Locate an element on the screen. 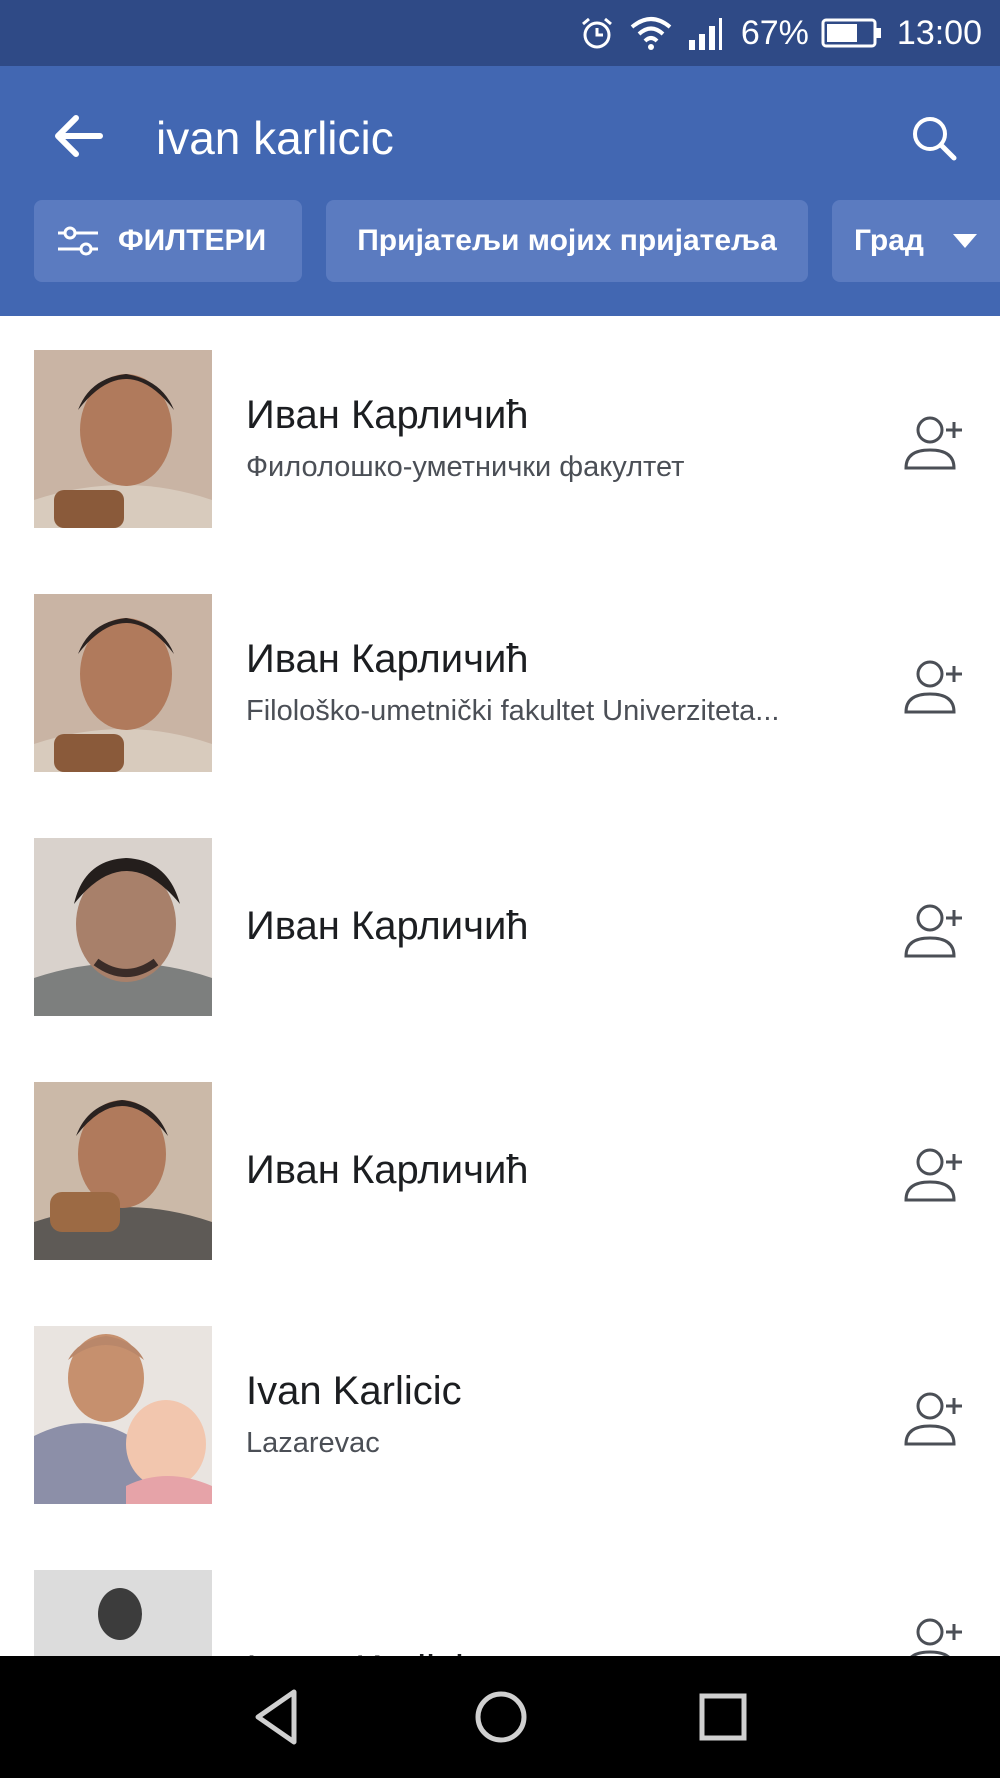  friends-of-friends-label: Пријатељи мојих пријатеља is located at coordinates (567, 240).